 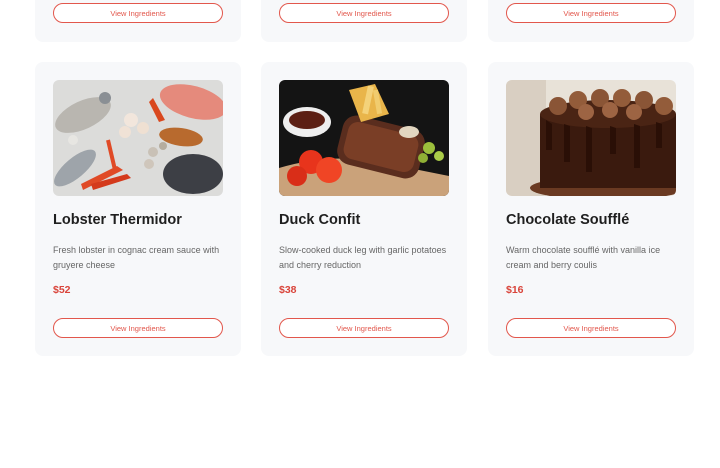 What do you see at coordinates (62, 290) in the screenshot?
I see `dish-price: $52` at bounding box center [62, 290].